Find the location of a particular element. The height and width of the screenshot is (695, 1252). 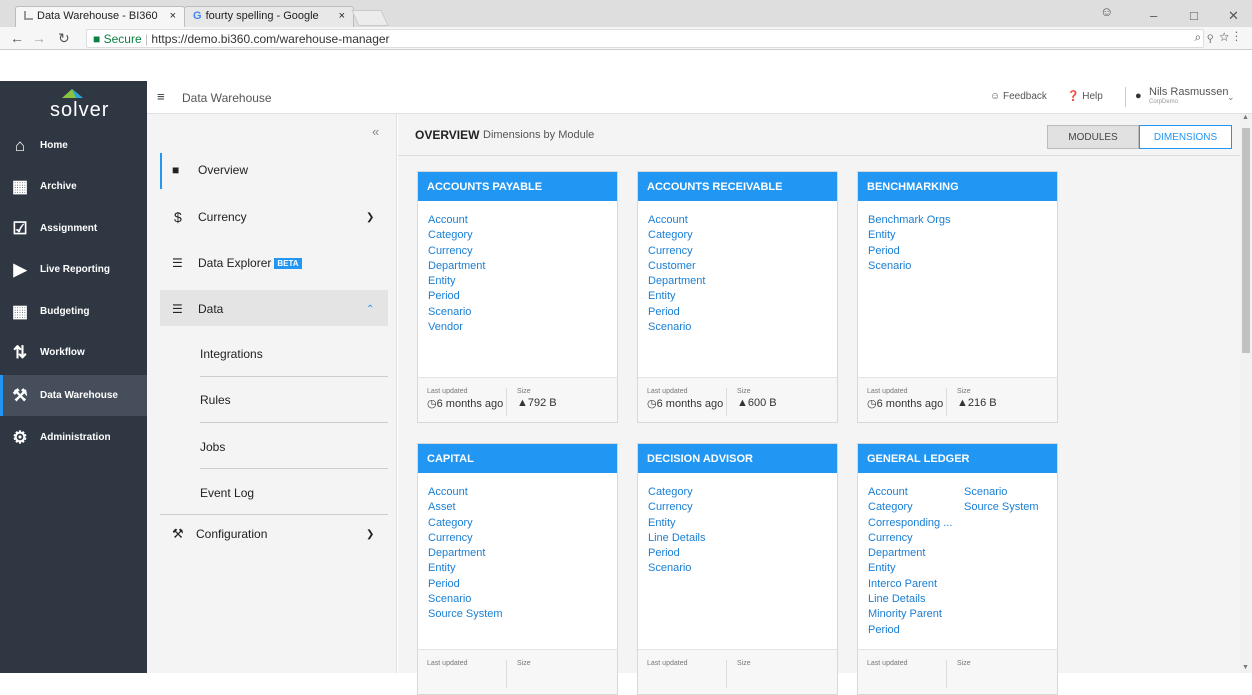

dimension-link: Vendor is located at coordinates (456, 327).